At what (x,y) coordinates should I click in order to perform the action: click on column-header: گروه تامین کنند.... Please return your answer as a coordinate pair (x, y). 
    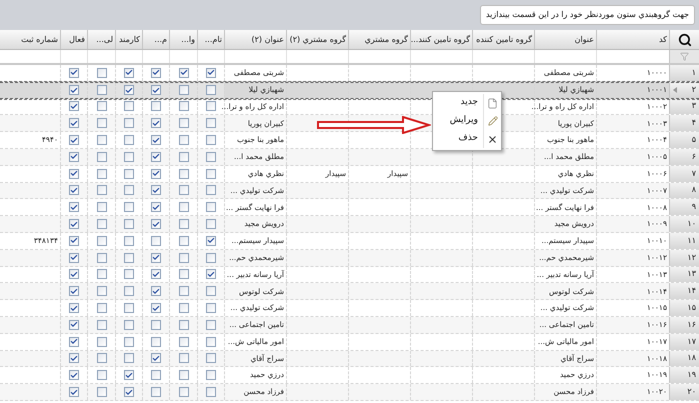
    Looking at the image, I should click on (441, 39).